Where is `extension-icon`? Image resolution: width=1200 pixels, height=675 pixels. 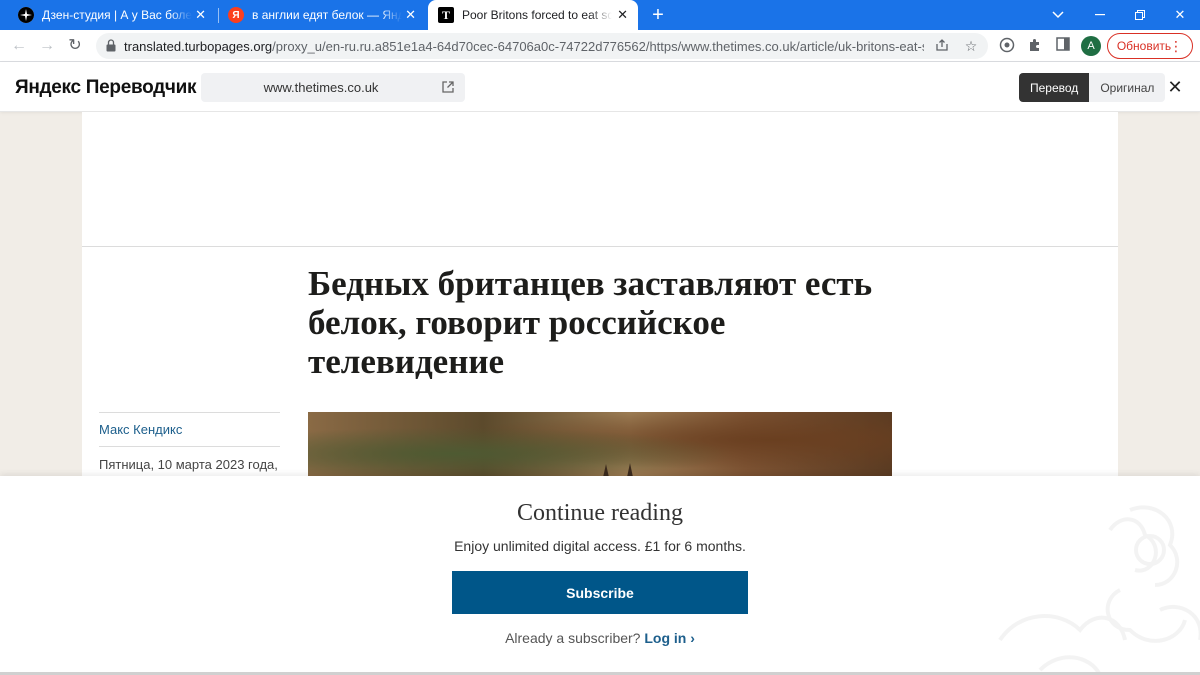 extension-icon is located at coordinates (1007, 46).